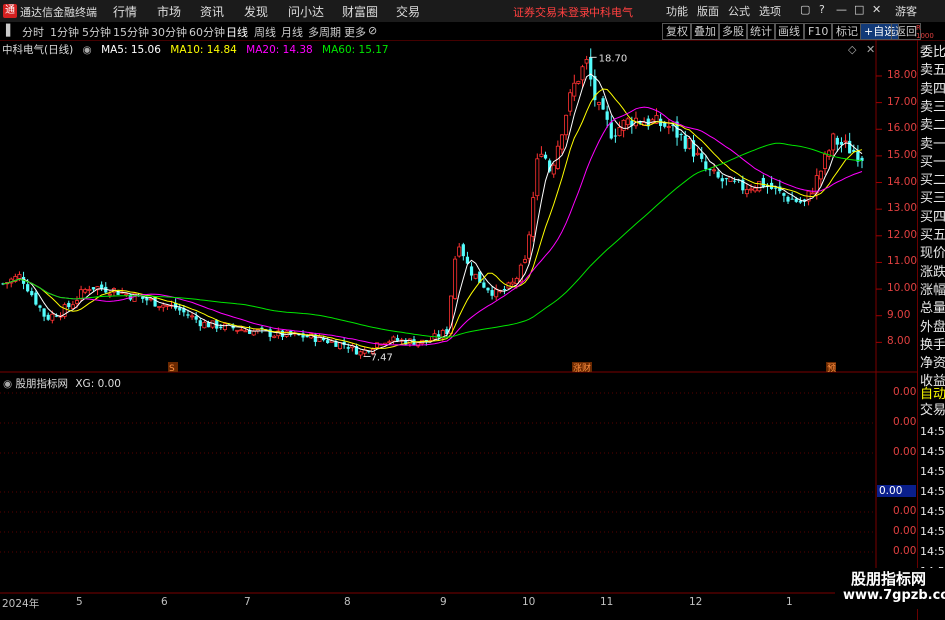 The width and height of the screenshot is (945, 620). What do you see at coordinates (169, 32) in the screenshot?
I see `tab-30min: 30分钟` at bounding box center [169, 32].